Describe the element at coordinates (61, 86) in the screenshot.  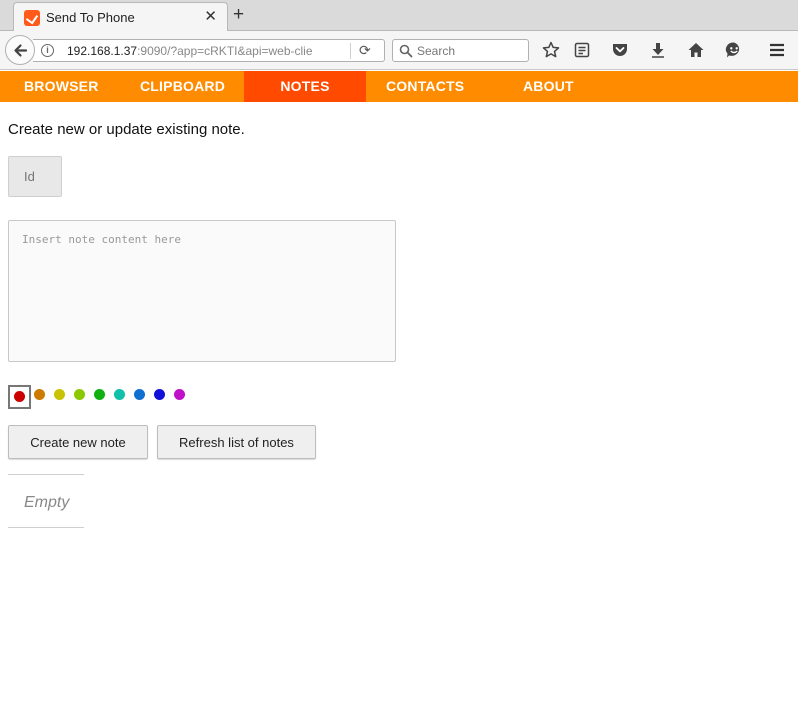
I see `nav-browser: BROWSER` at that location.